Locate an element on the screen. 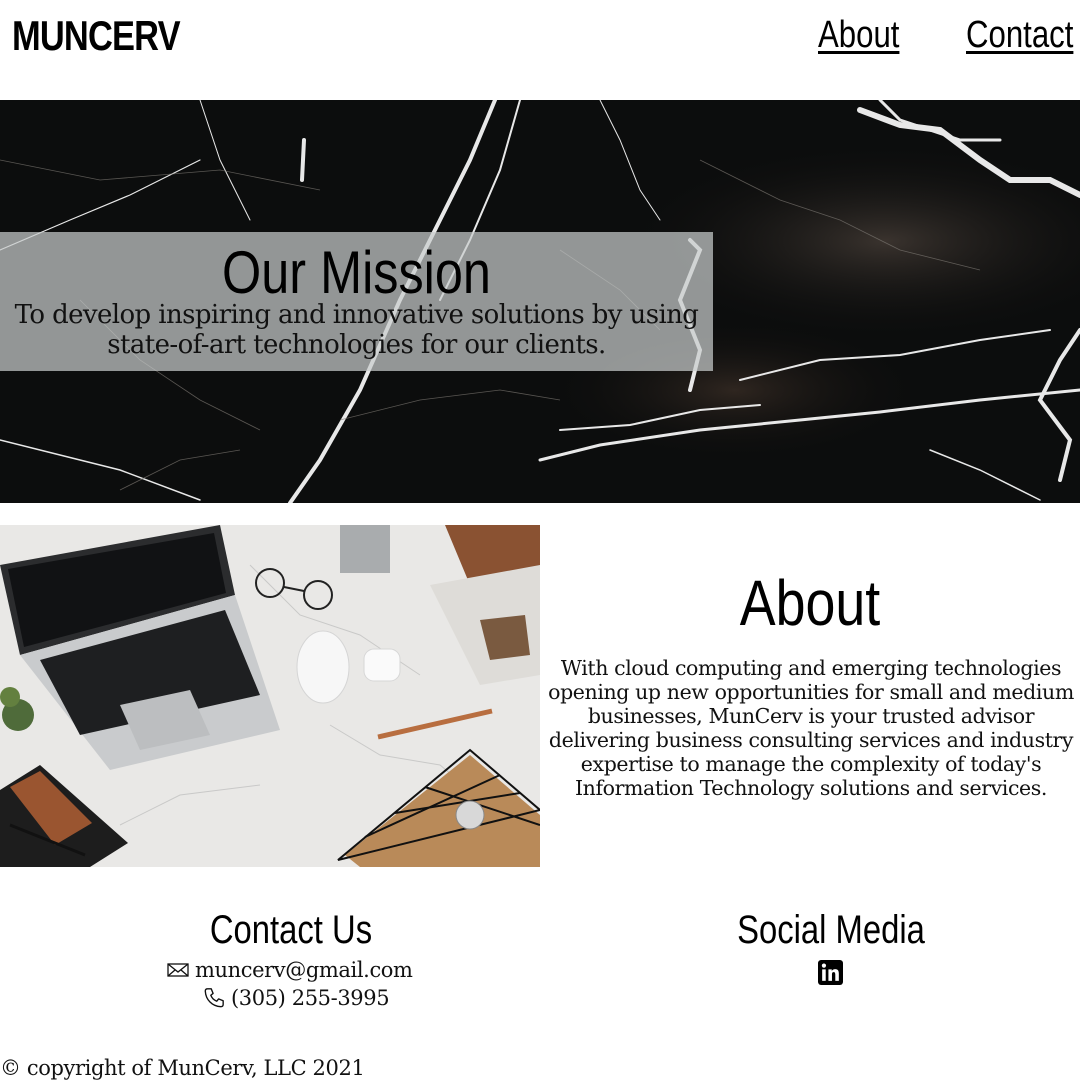 Image resolution: width=1080 pixels, height=1080 pixels. contact-phone-line: (305) 255-3995 is located at coordinates (296, 998).